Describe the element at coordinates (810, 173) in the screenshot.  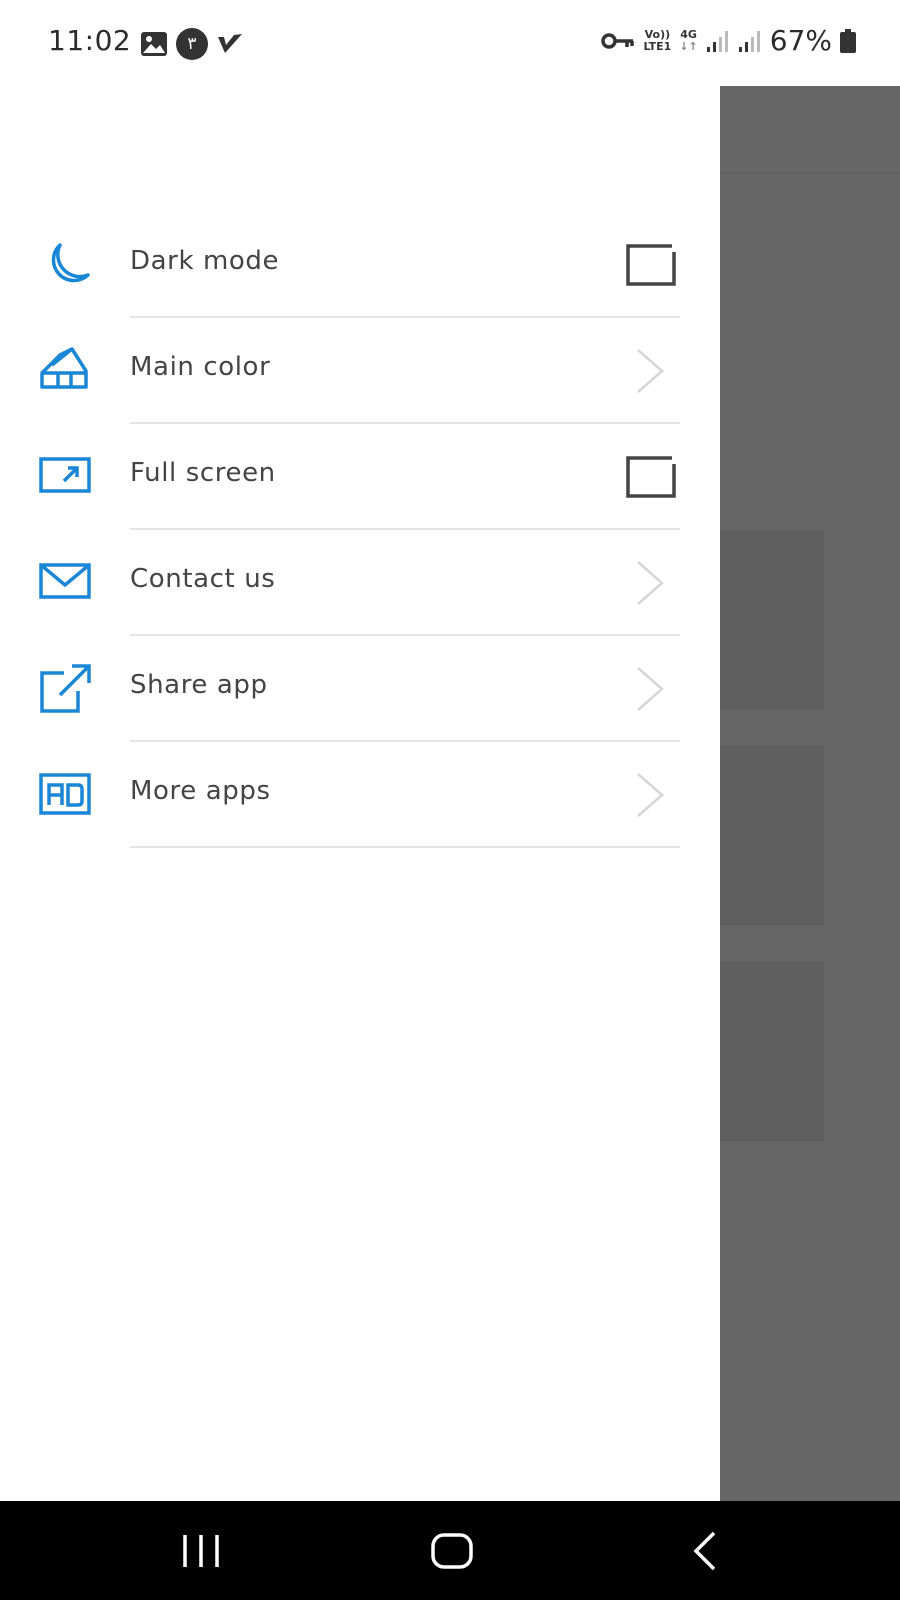
I see `background-toolbar-divider` at that location.